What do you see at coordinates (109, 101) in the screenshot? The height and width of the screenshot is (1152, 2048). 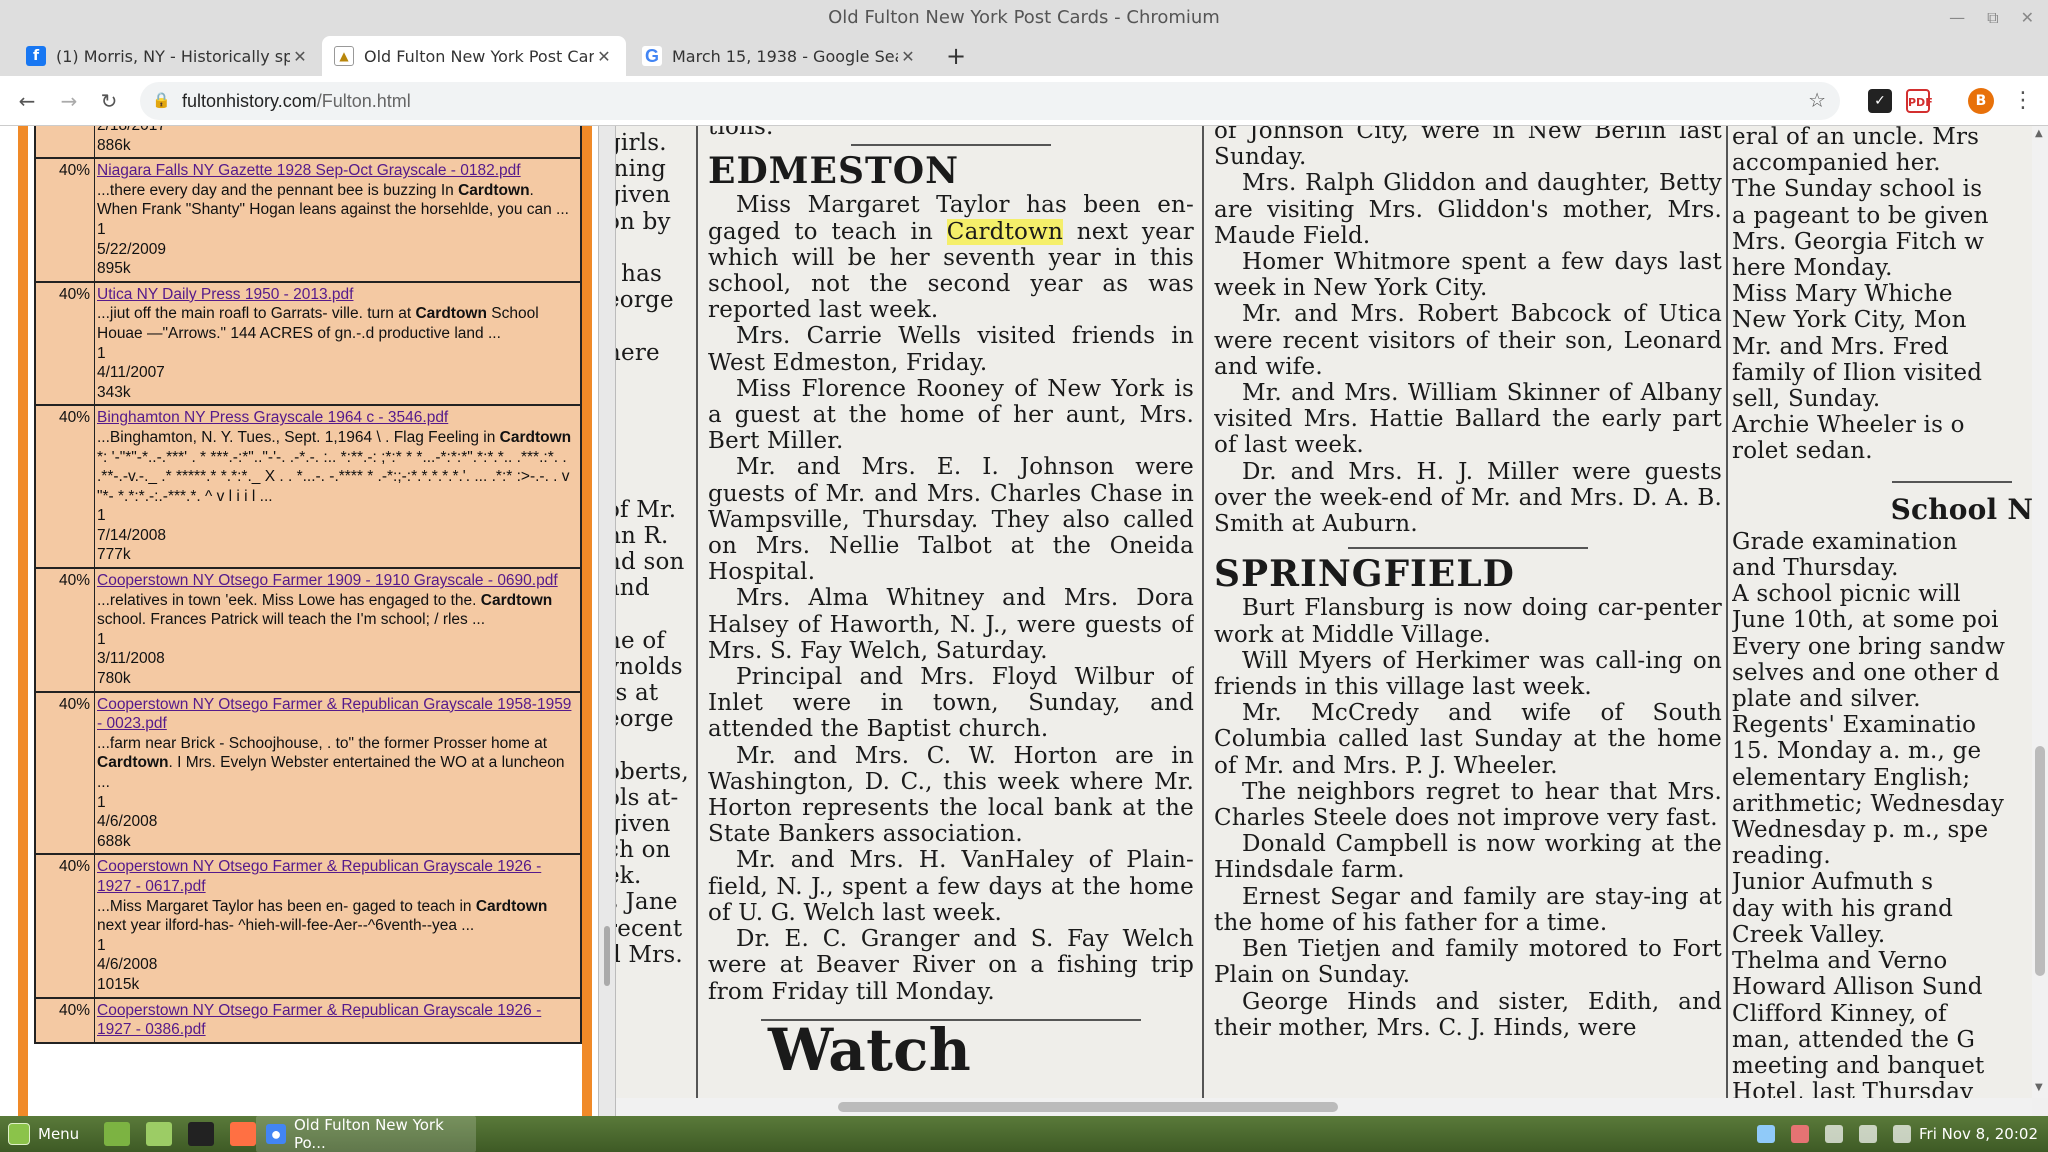 I see `reload-button: ↻` at bounding box center [109, 101].